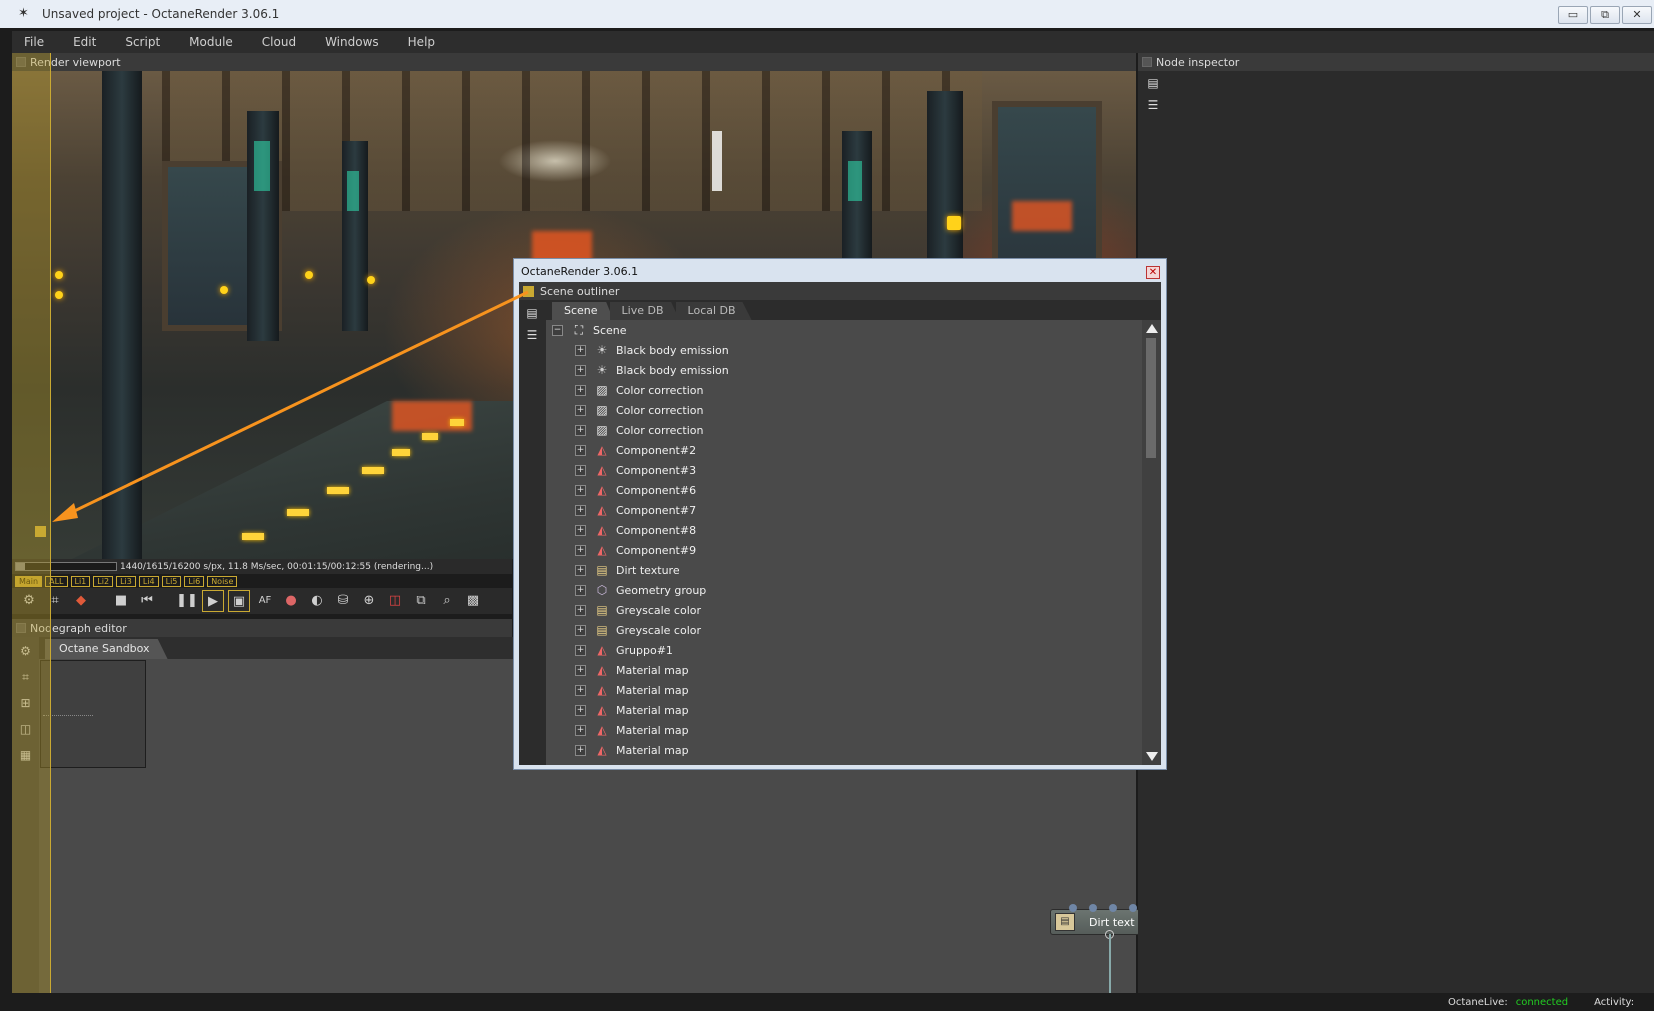 This screenshot has height=1011, width=1654. I want to click on scroll-down-icon, so click(1152, 756).